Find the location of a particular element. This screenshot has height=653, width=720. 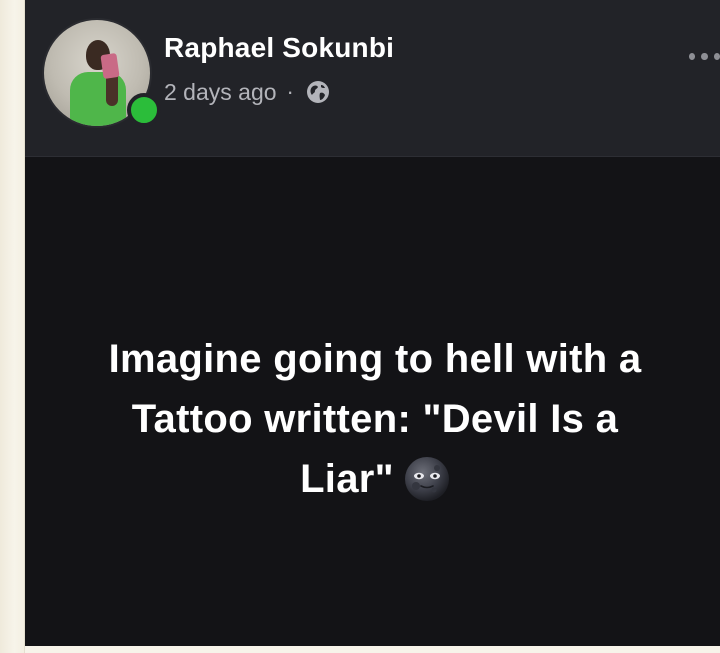

post-meta: 2 days ago · is located at coordinates (247, 92).